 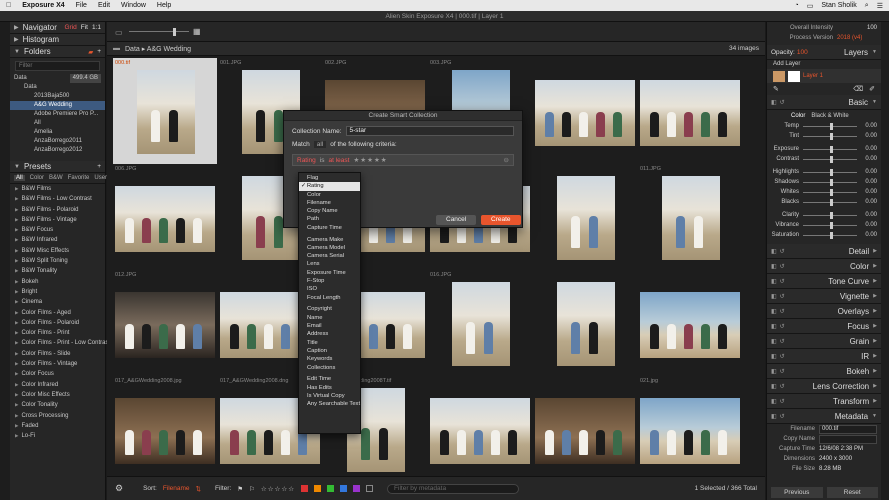 I want to click on histogram-header: ▶ Histogram, so click(x=57, y=40).